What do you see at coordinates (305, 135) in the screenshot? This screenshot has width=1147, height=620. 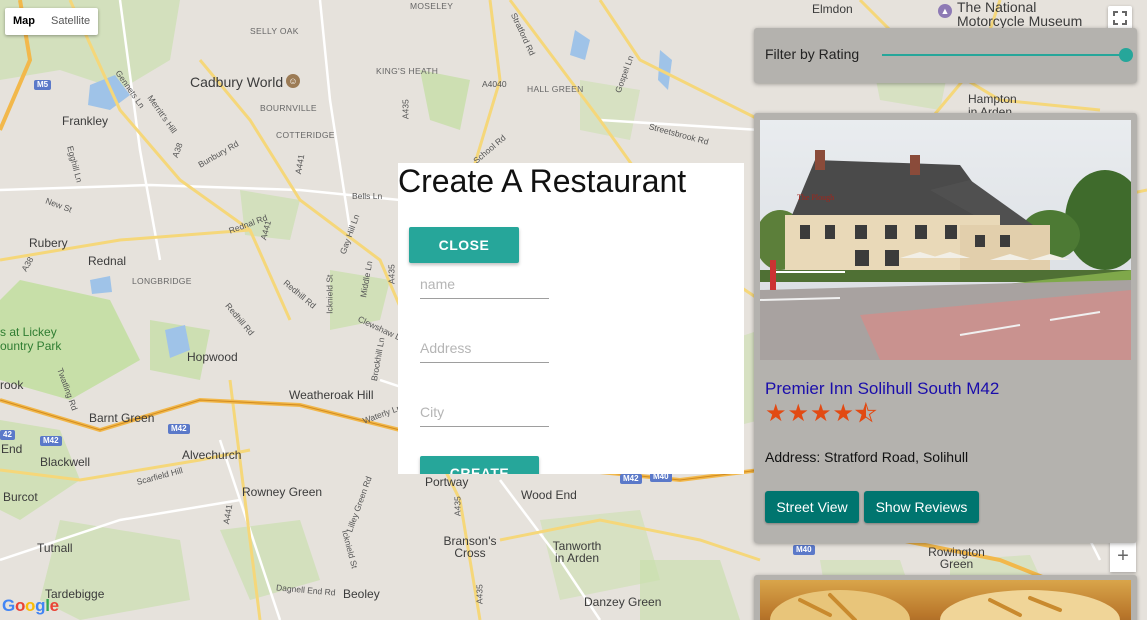 I see `map-label: COTTERIDGE` at bounding box center [305, 135].